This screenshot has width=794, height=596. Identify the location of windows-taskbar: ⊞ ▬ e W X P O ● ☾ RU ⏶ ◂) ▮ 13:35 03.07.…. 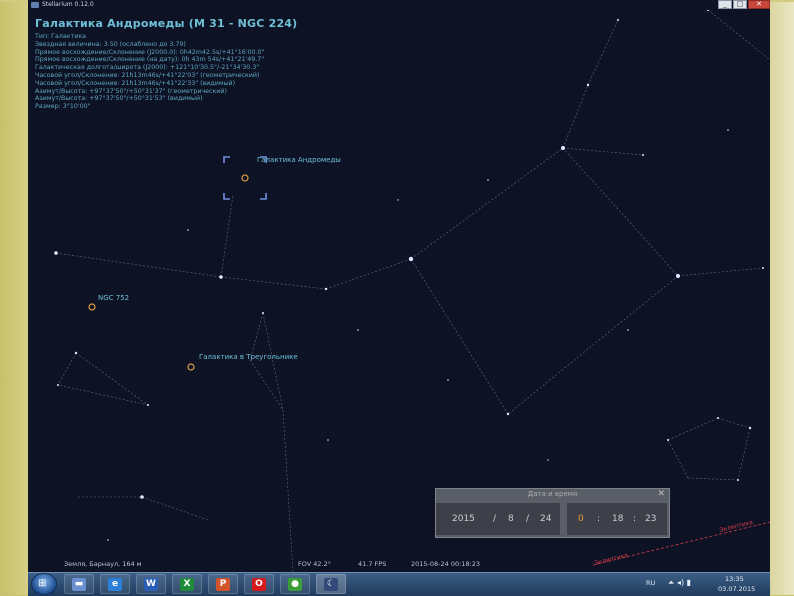
(399, 584).